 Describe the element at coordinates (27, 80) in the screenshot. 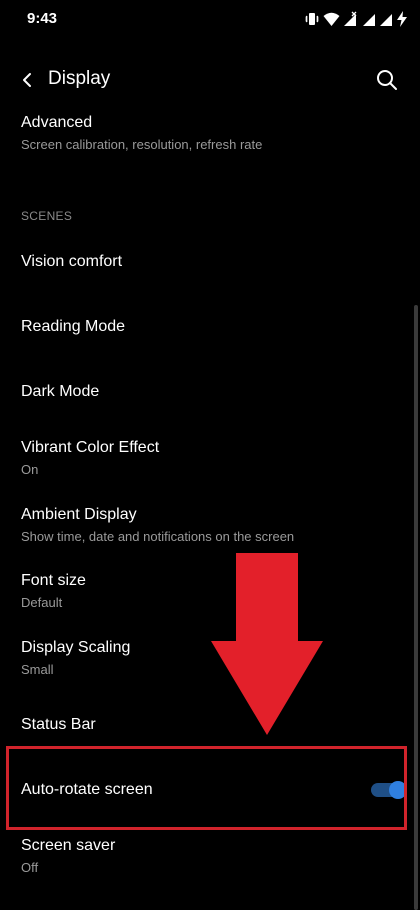

I see `back-arrow-icon` at that location.